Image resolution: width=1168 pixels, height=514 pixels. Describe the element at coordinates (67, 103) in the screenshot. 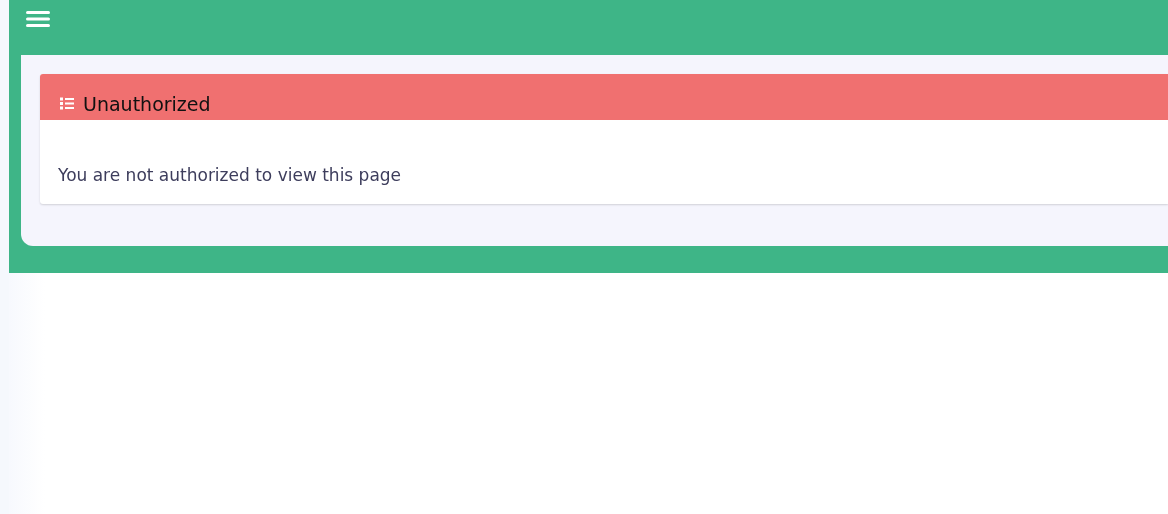

I see `list-icon` at that location.